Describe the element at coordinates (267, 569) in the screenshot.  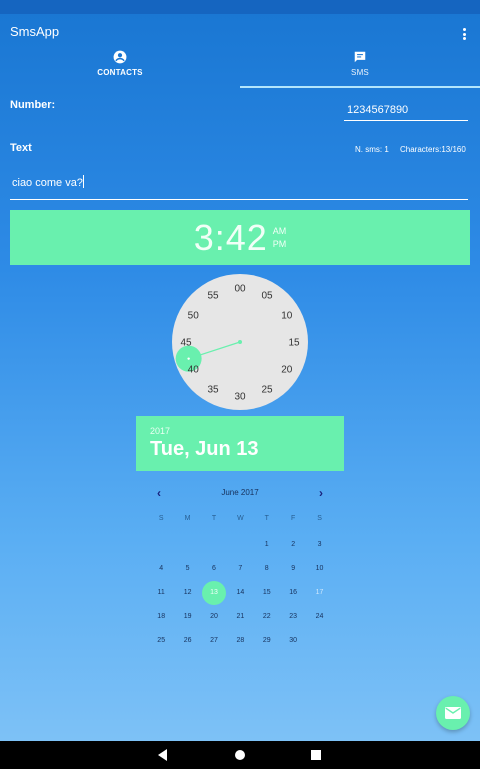
I see `calendar-day: 8` at that location.